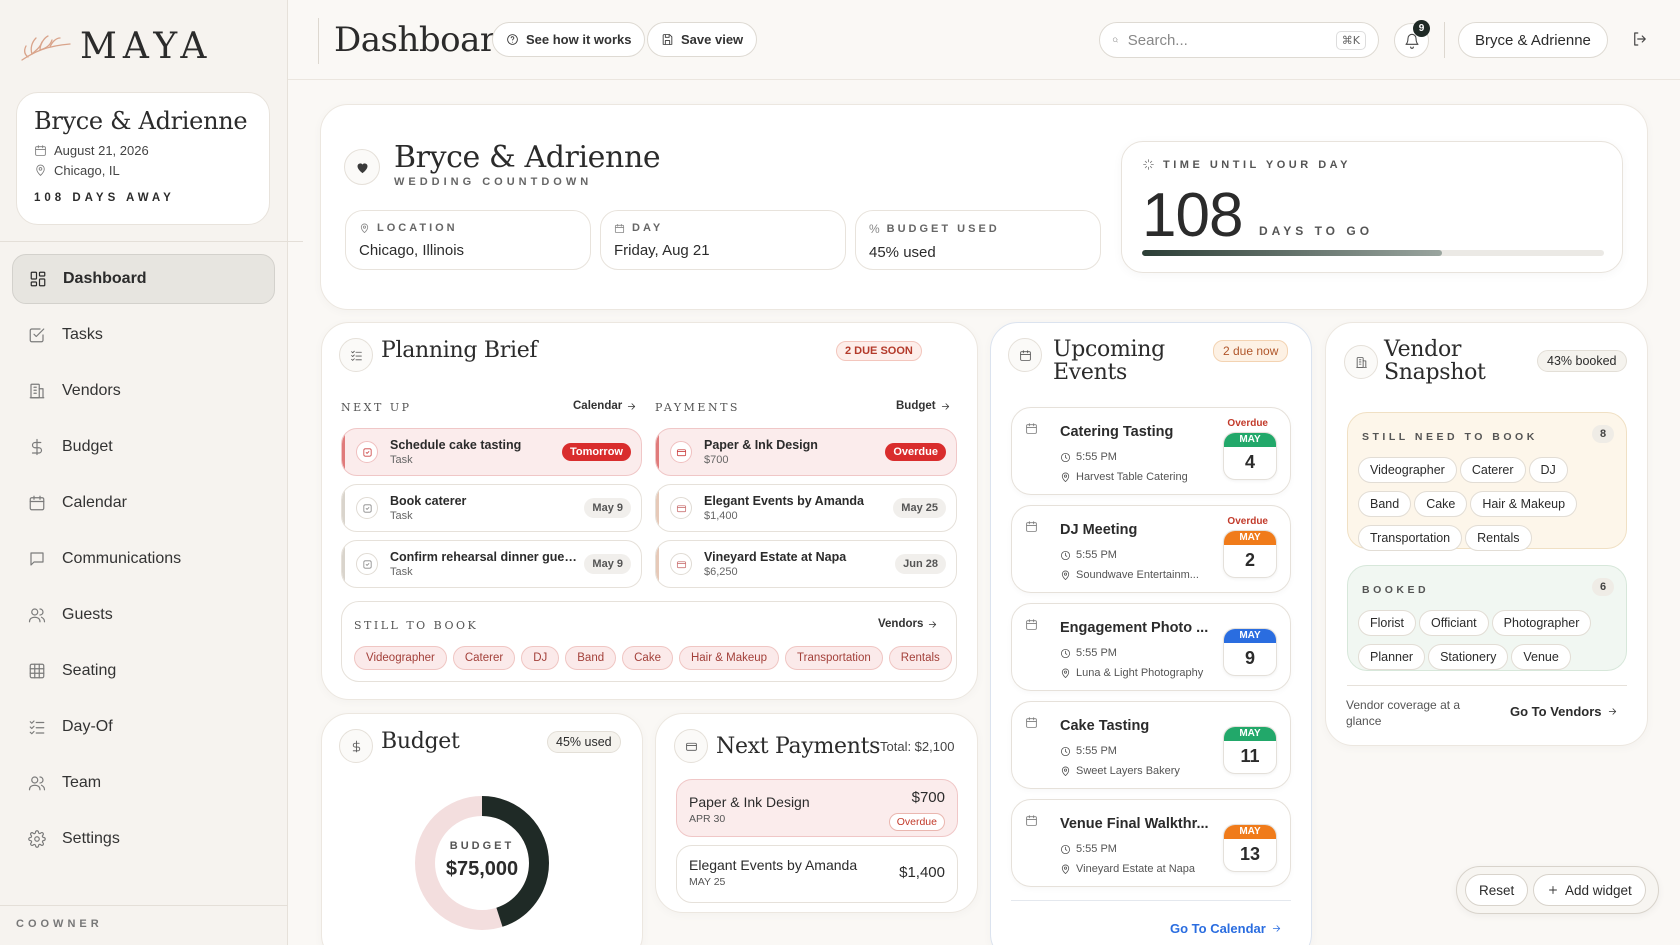  What do you see at coordinates (1132, 477) in the screenshot?
I see `event-place: Harvest Table Catering` at bounding box center [1132, 477].